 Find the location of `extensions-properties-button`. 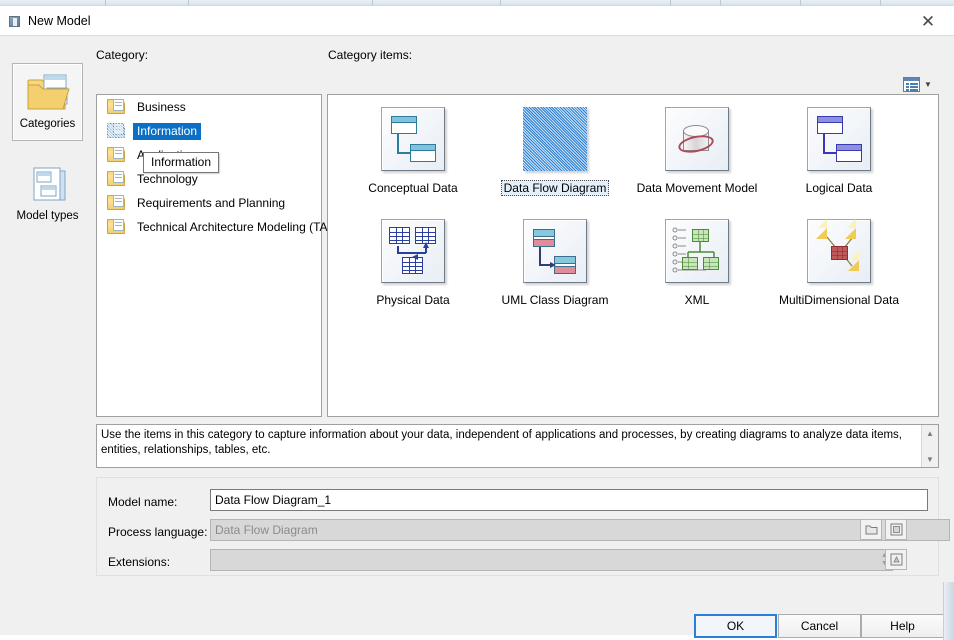

extensions-properties-button is located at coordinates (896, 559).